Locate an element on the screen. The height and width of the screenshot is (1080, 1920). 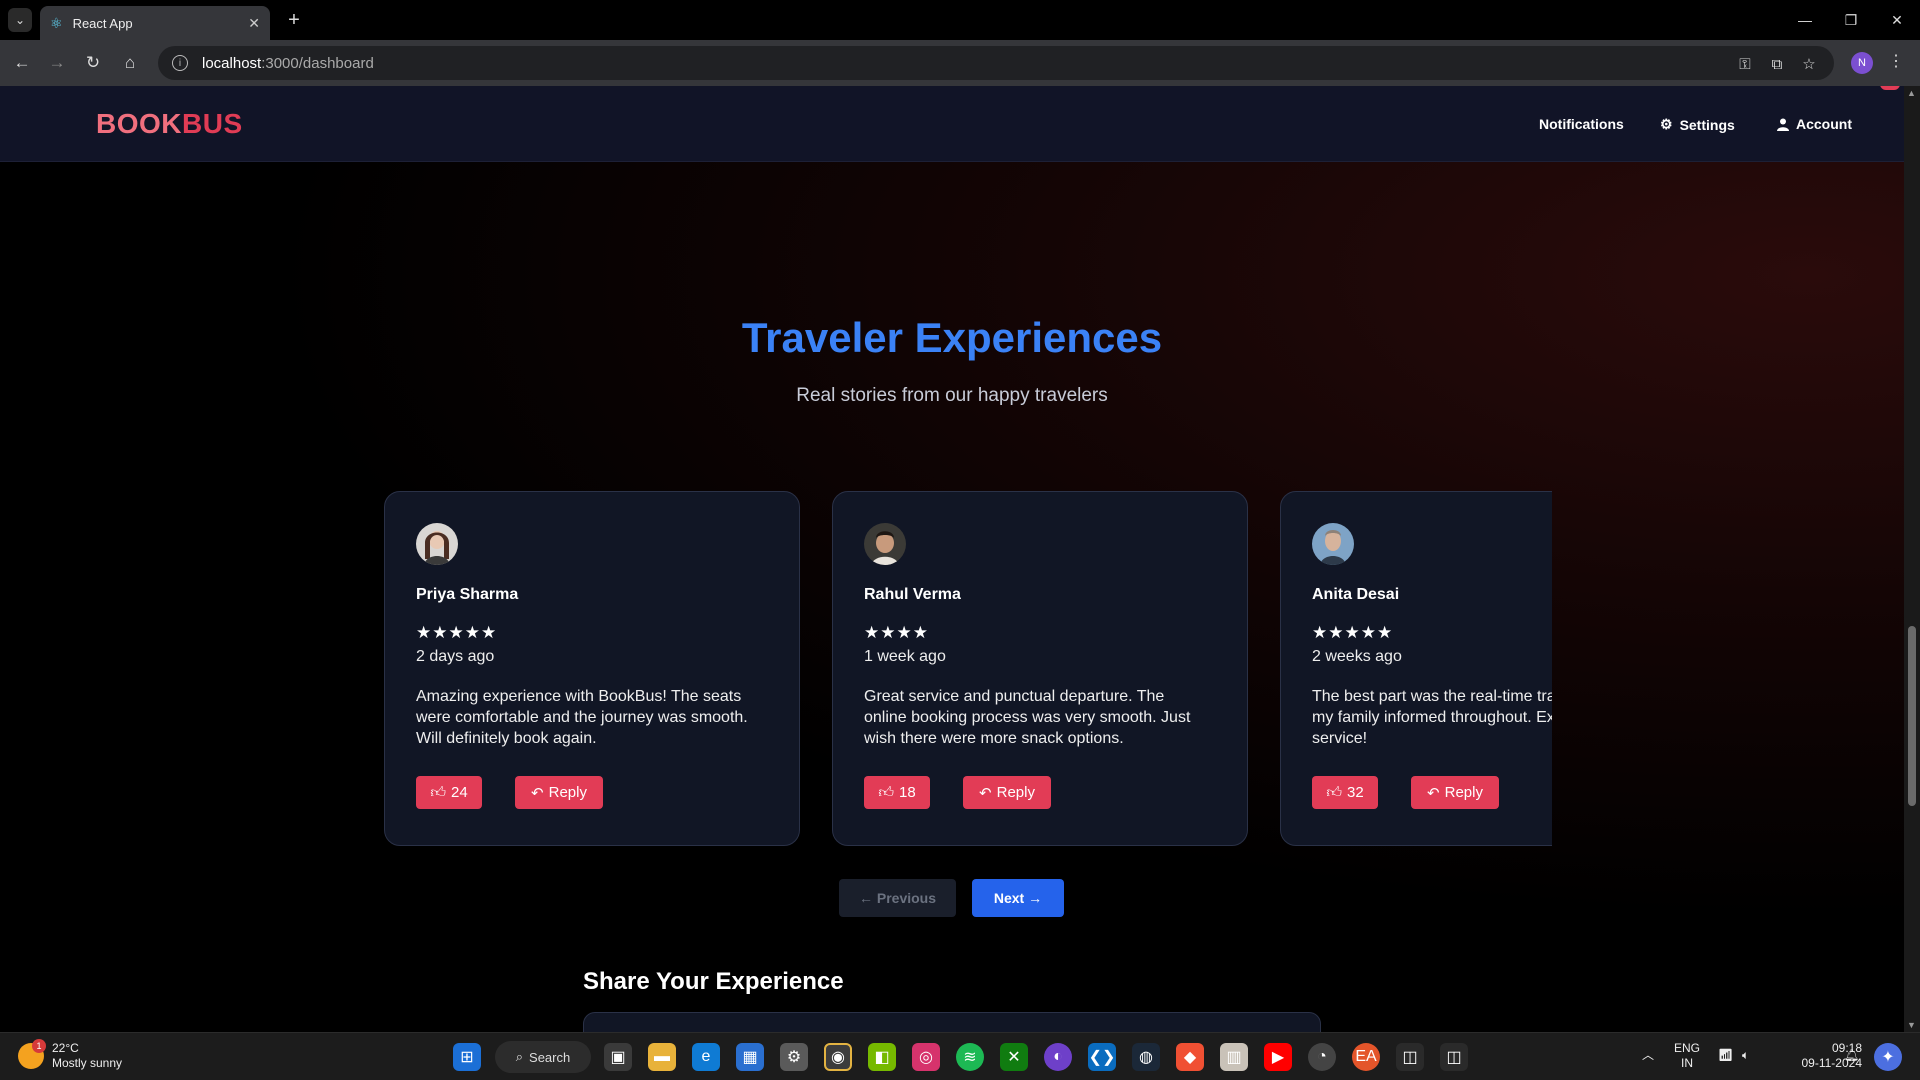
github-icon: ◐ is located at coordinates (1058, 1057).